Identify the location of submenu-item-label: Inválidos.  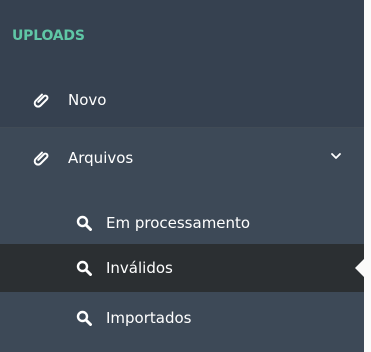
(139, 268).